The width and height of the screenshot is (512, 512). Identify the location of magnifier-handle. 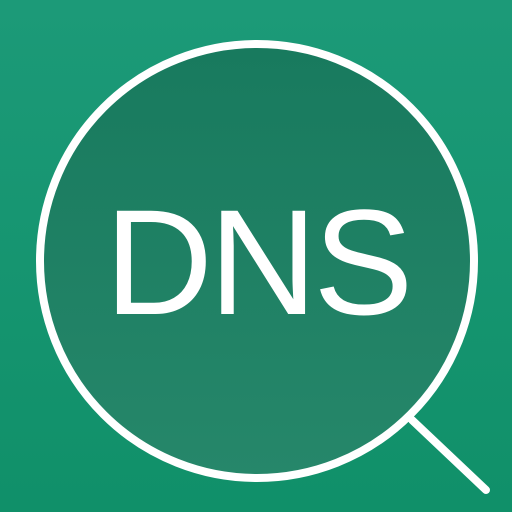
(449, 455).